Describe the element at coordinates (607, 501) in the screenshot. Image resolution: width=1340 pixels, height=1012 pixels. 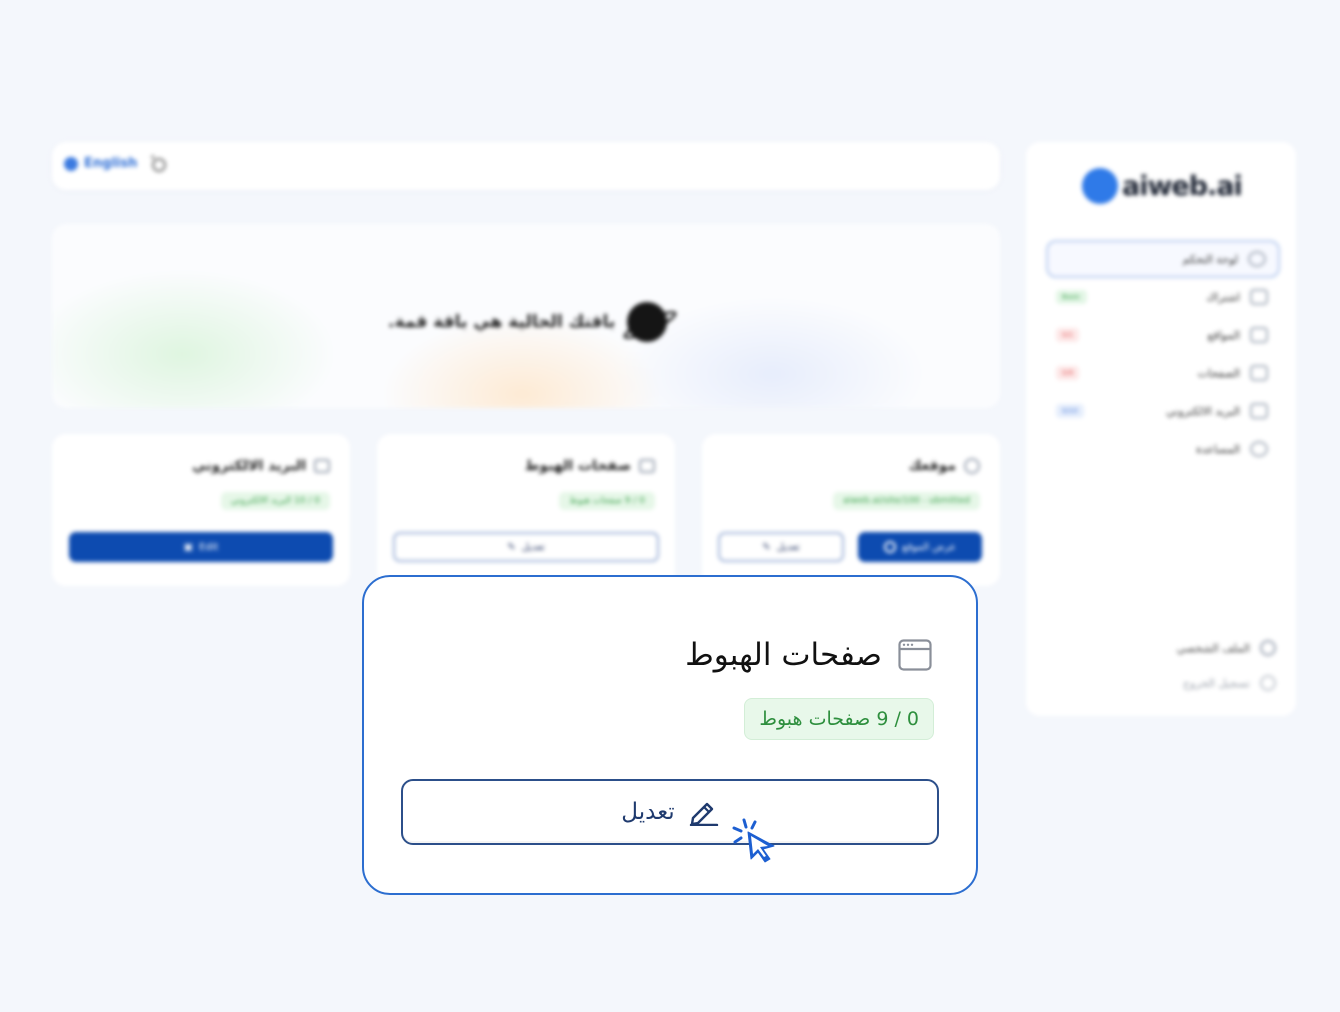
I see `landing-pages-card-badge: 0 / 9 صفحات هبوط` at that location.